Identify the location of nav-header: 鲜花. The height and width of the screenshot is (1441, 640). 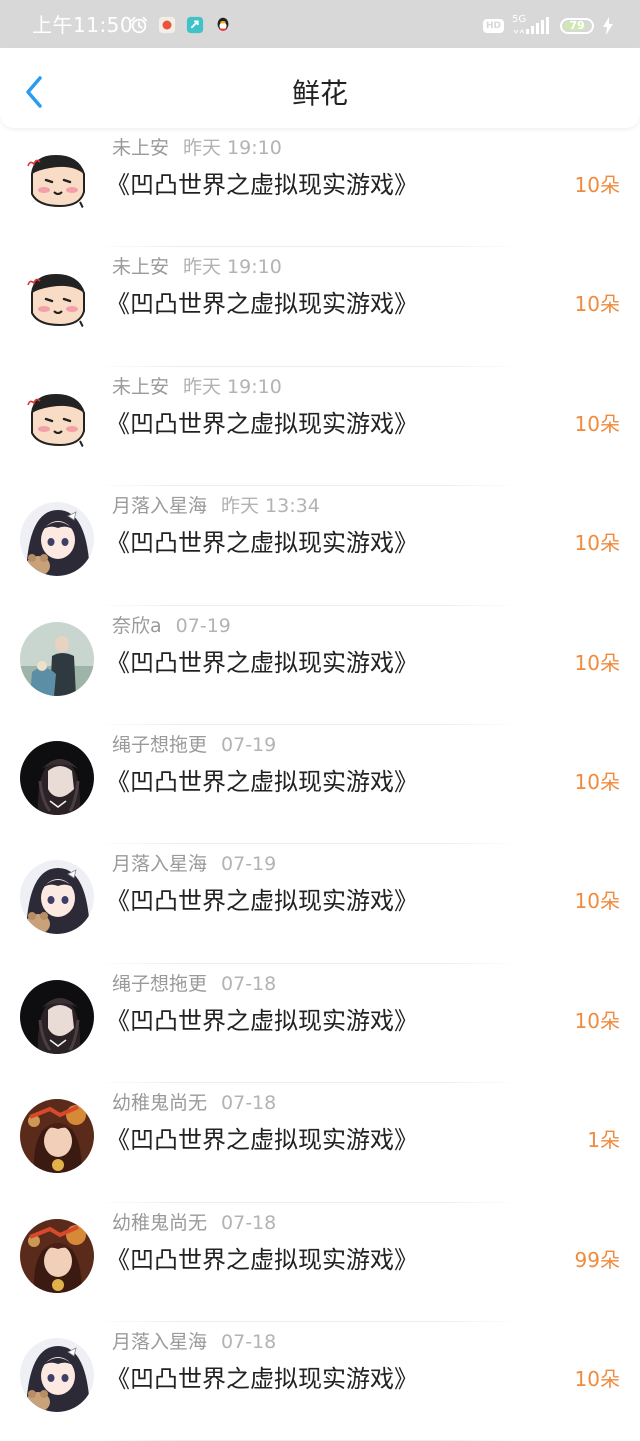
(320, 88).